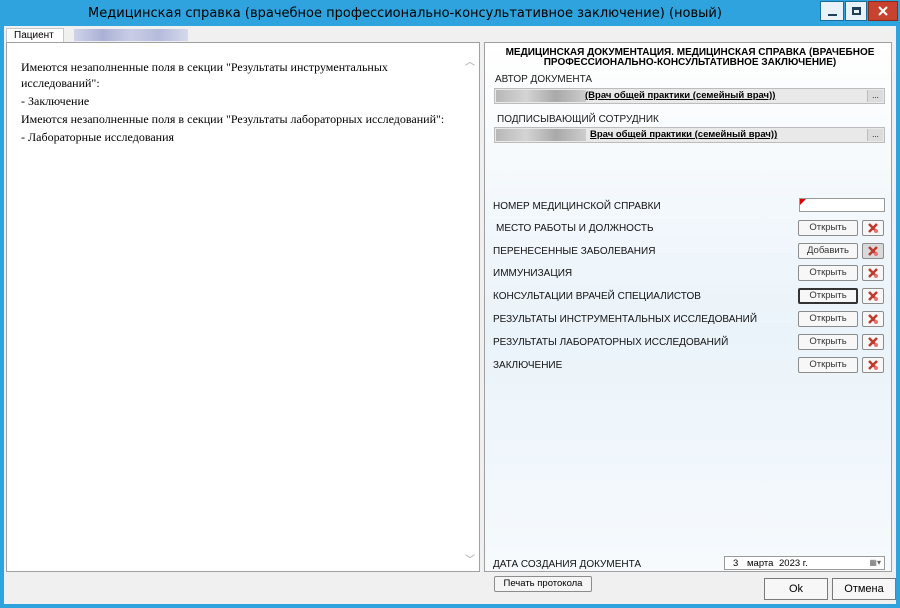  Describe the element at coordinates (828, 273) in the screenshot. I see `open-immunization-button: Открыть` at that location.